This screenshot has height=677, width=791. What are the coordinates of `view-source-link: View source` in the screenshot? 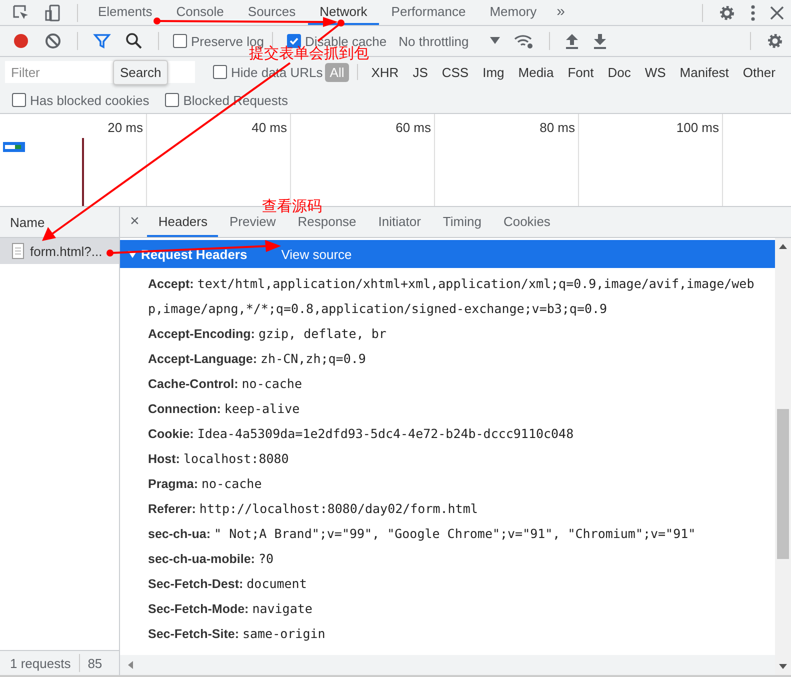 It's located at (316, 254).